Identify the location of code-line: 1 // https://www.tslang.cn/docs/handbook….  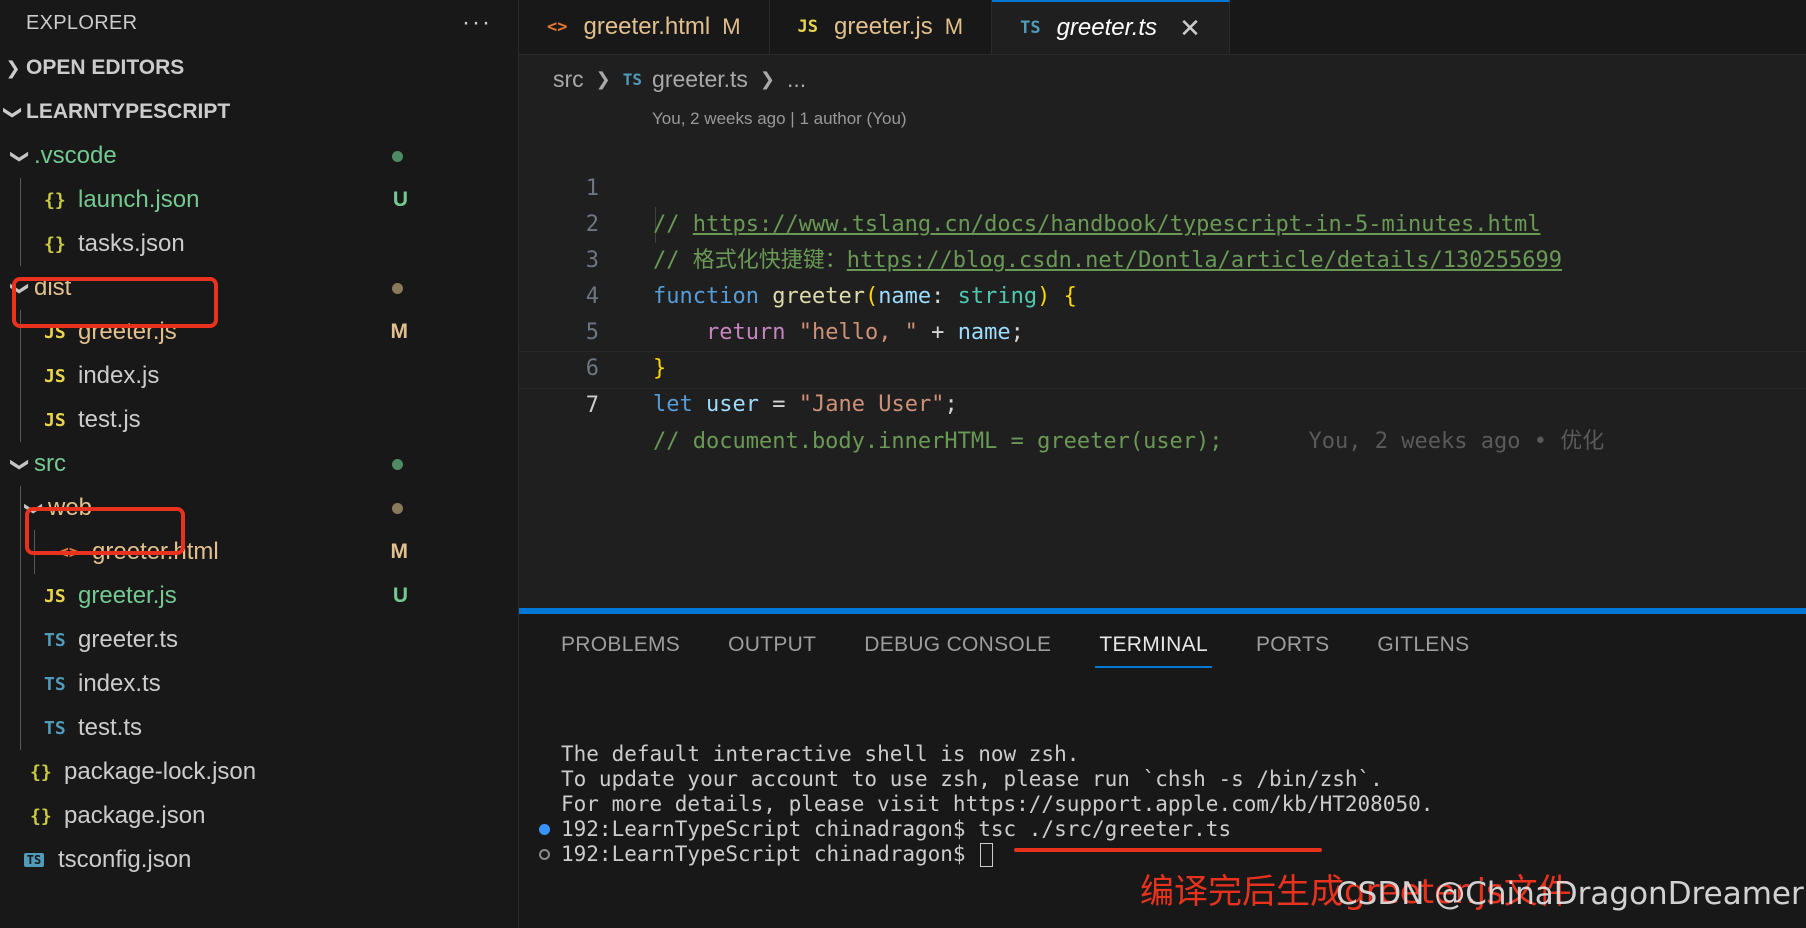
(1162, 186).